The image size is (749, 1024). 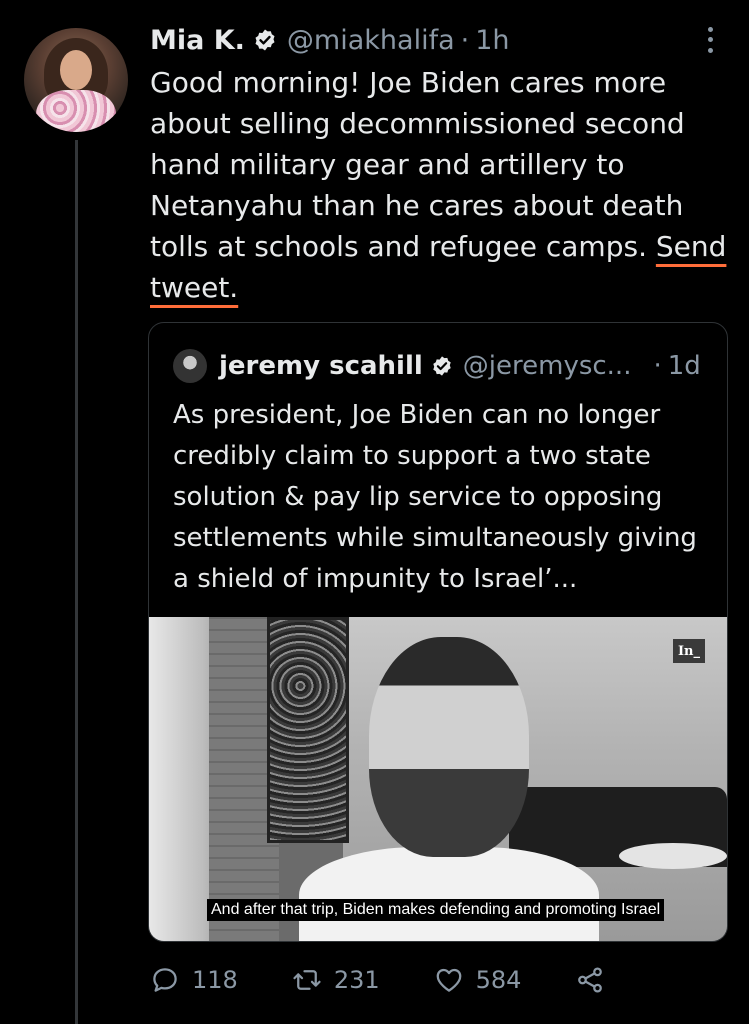 I want to click on quoted-tweet-header: jeremy scahill @jeremysc... · 1d, so click(x=437, y=366).